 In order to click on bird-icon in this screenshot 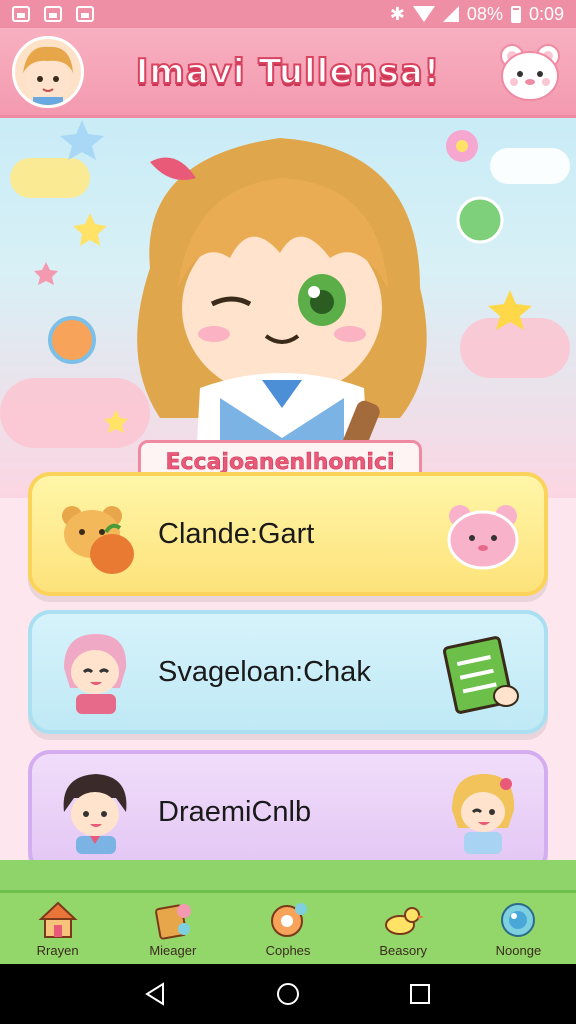, I will do `click(405, 921)`.